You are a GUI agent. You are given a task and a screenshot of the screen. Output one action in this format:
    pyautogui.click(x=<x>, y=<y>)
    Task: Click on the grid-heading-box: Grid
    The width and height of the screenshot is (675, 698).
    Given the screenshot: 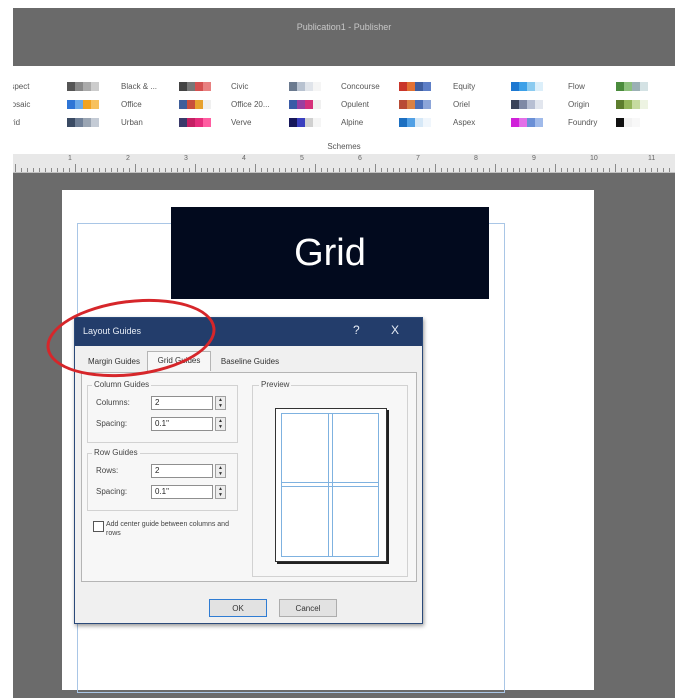 What is the action you would take?
    pyautogui.click(x=330, y=253)
    